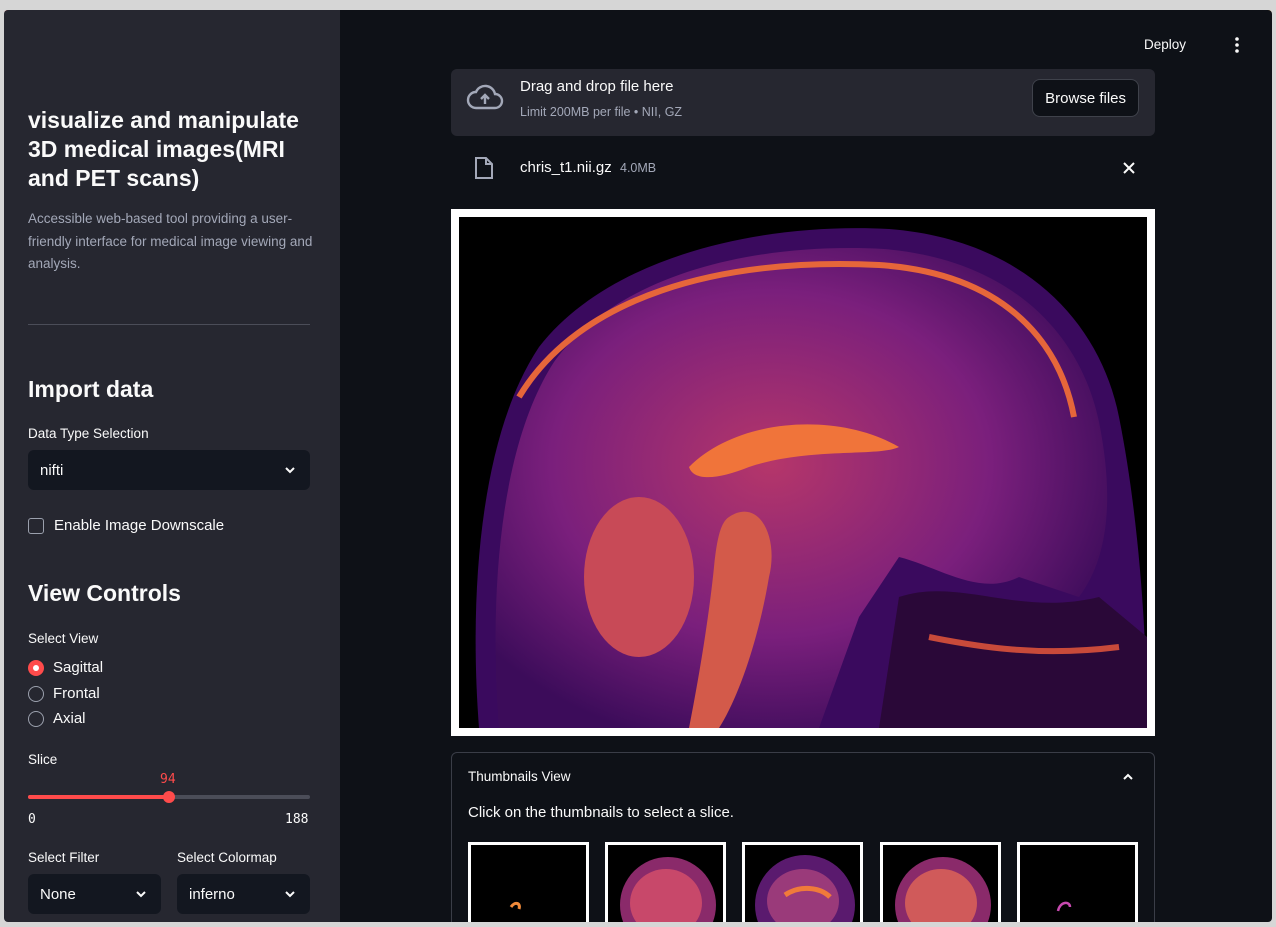 The height and width of the screenshot is (927, 1276). What do you see at coordinates (104, 593) in the screenshot?
I see `view-controls-heading: View Controls` at bounding box center [104, 593].